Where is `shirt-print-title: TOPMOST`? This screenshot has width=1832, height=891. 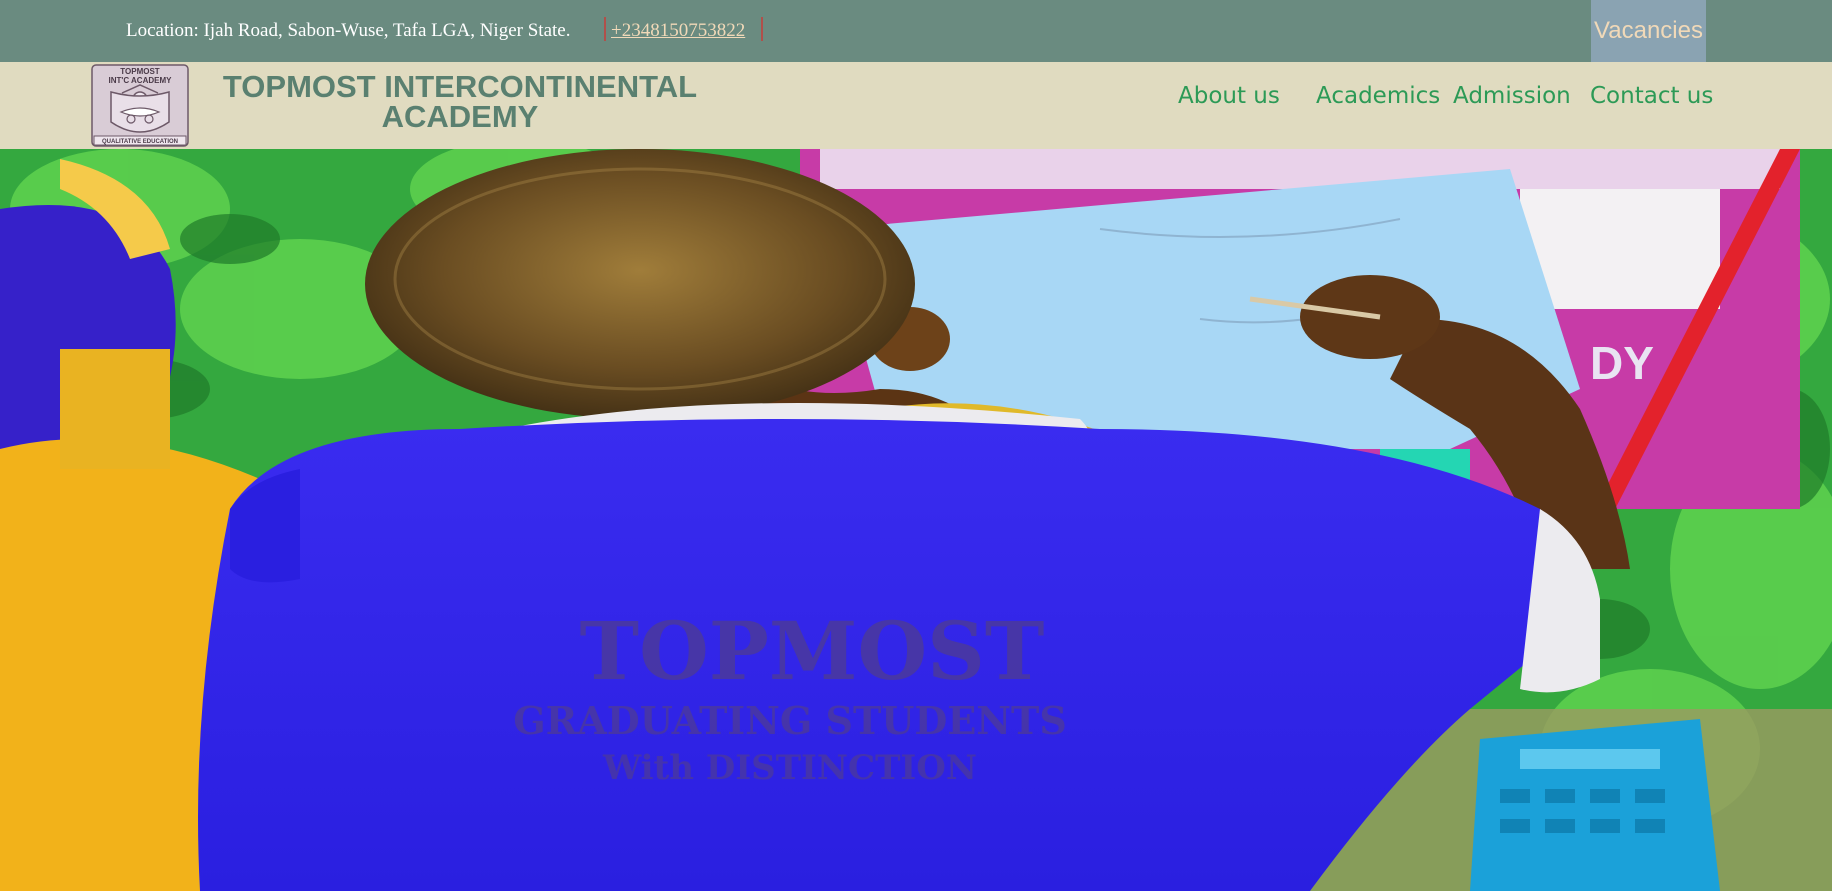
shirt-print-title: TOPMOST is located at coordinates (812, 651).